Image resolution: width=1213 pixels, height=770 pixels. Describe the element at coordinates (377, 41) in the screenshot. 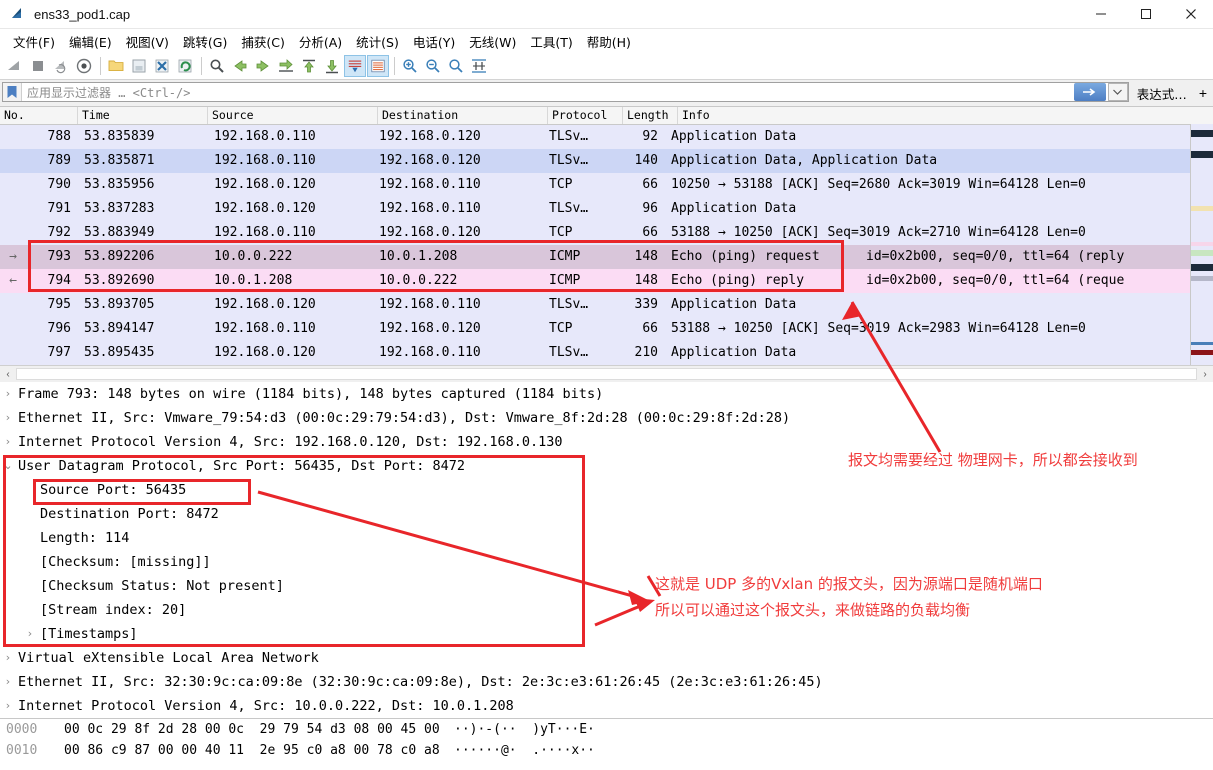

I see `menu-statistics: 统计(S)` at that location.